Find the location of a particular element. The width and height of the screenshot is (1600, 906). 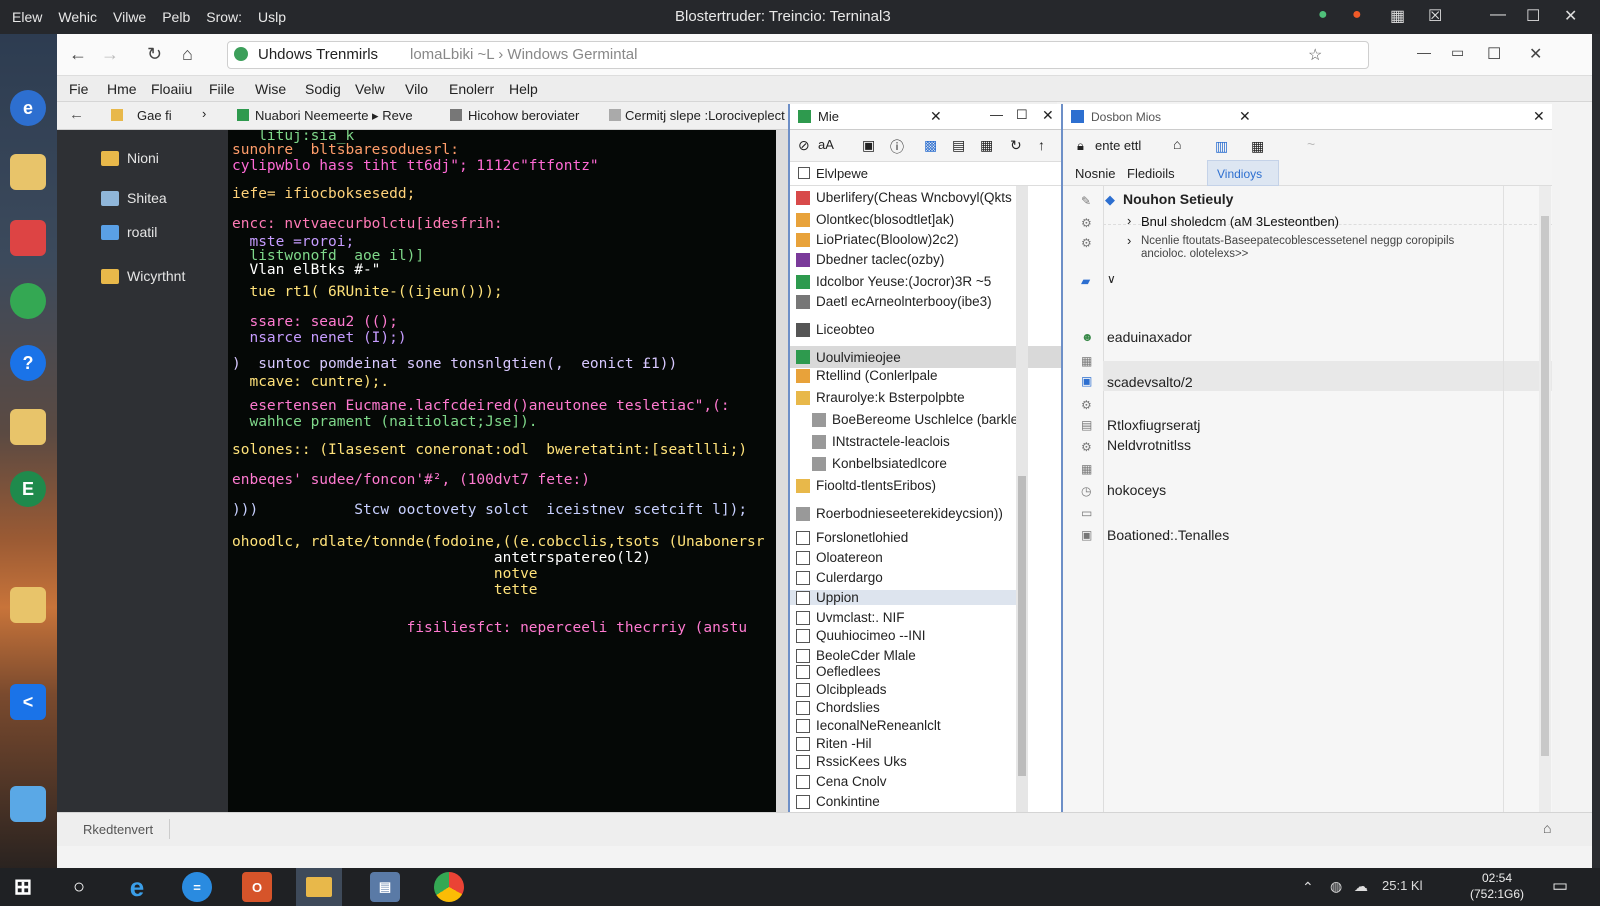

title-menu-item: Vilwe is located at coordinates (129, 17).